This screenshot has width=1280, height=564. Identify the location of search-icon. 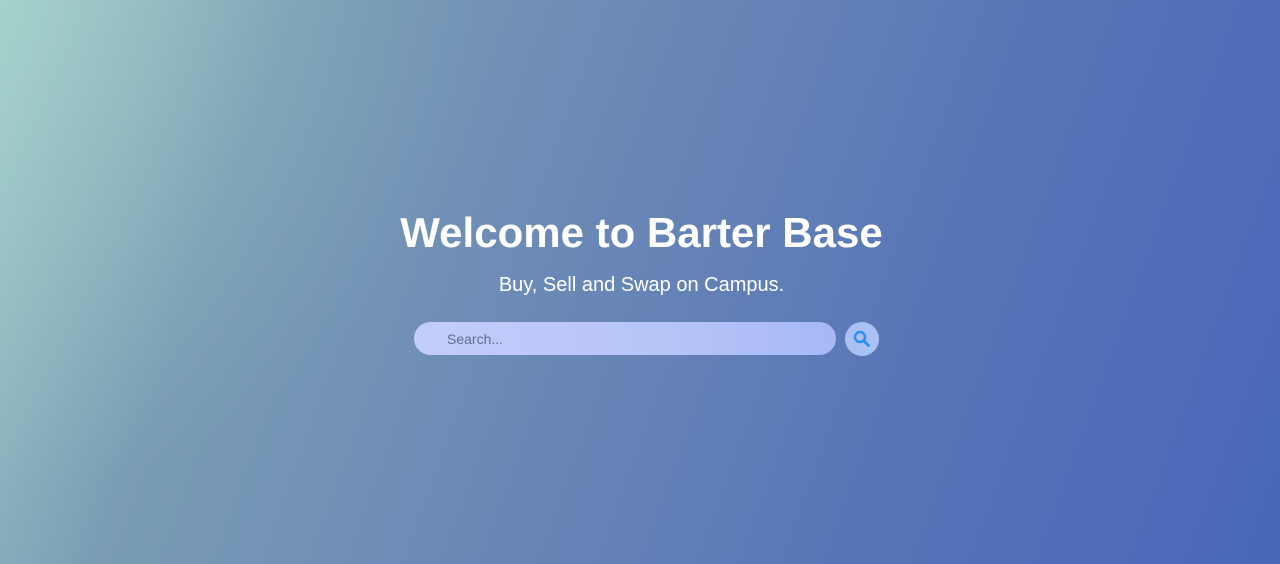
(861, 338).